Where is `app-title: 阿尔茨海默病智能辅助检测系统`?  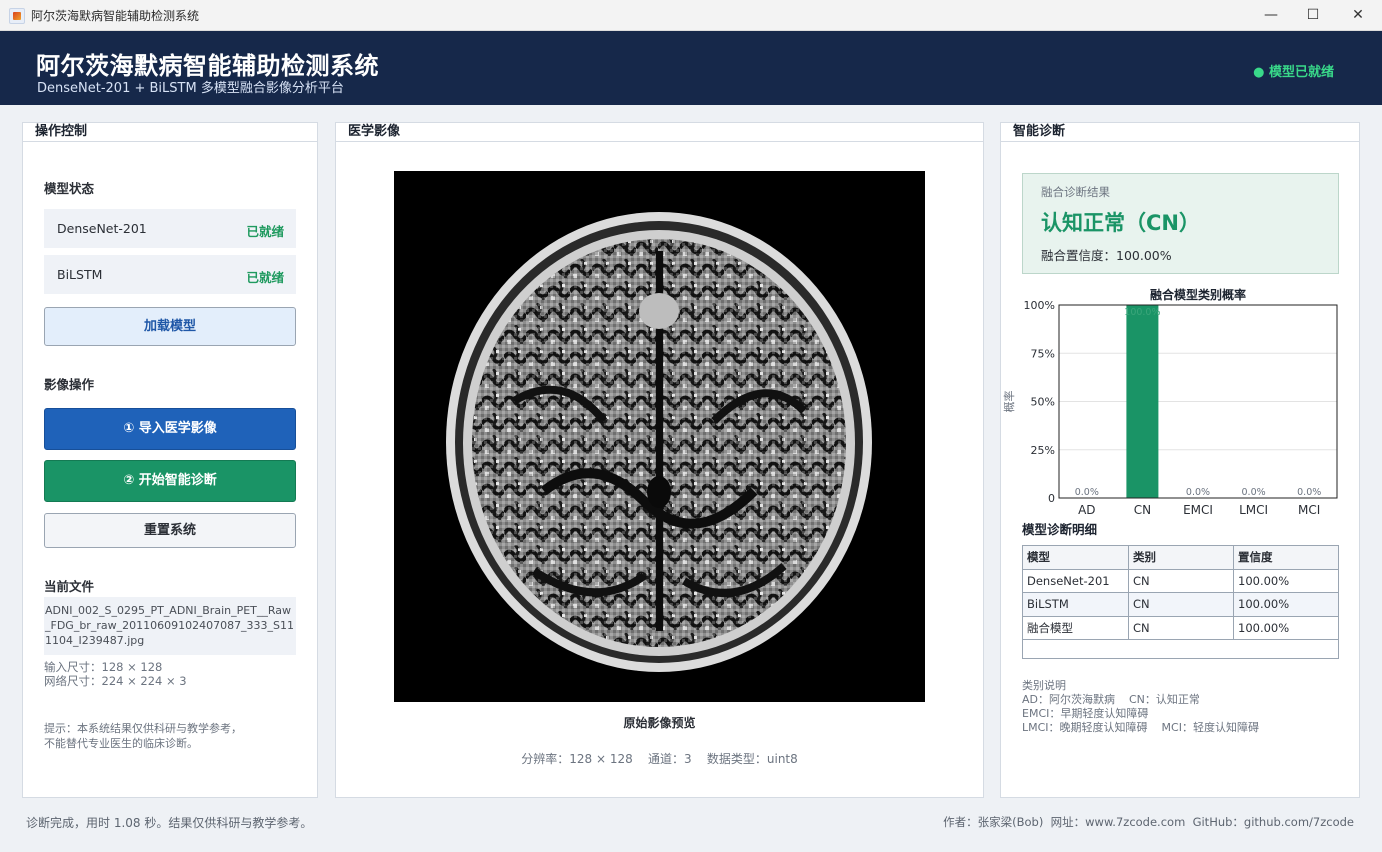 app-title: 阿尔茨海默病智能辅助检测系统 is located at coordinates (207, 66).